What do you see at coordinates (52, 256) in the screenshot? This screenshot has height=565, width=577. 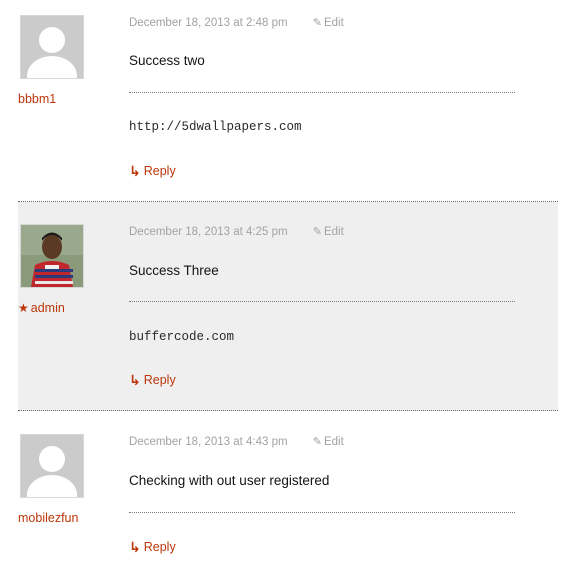 I see `admin-avatar` at bounding box center [52, 256].